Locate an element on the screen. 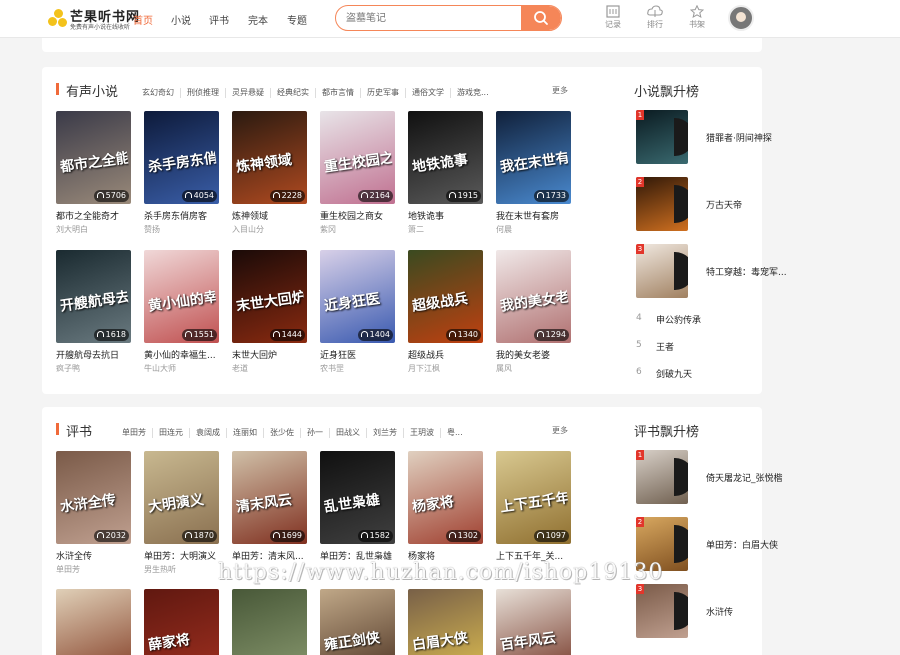  book-title: 末世大回炉 is located at coordinates (274, 354).